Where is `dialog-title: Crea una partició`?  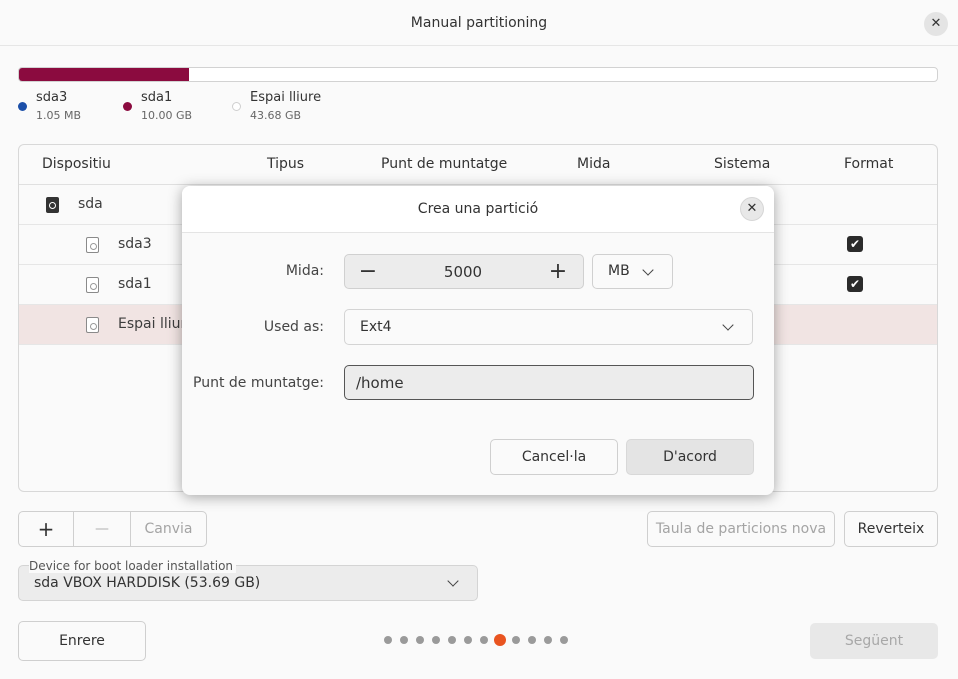 dialog-title: Crea una partició is located at coordinates (478, 209).